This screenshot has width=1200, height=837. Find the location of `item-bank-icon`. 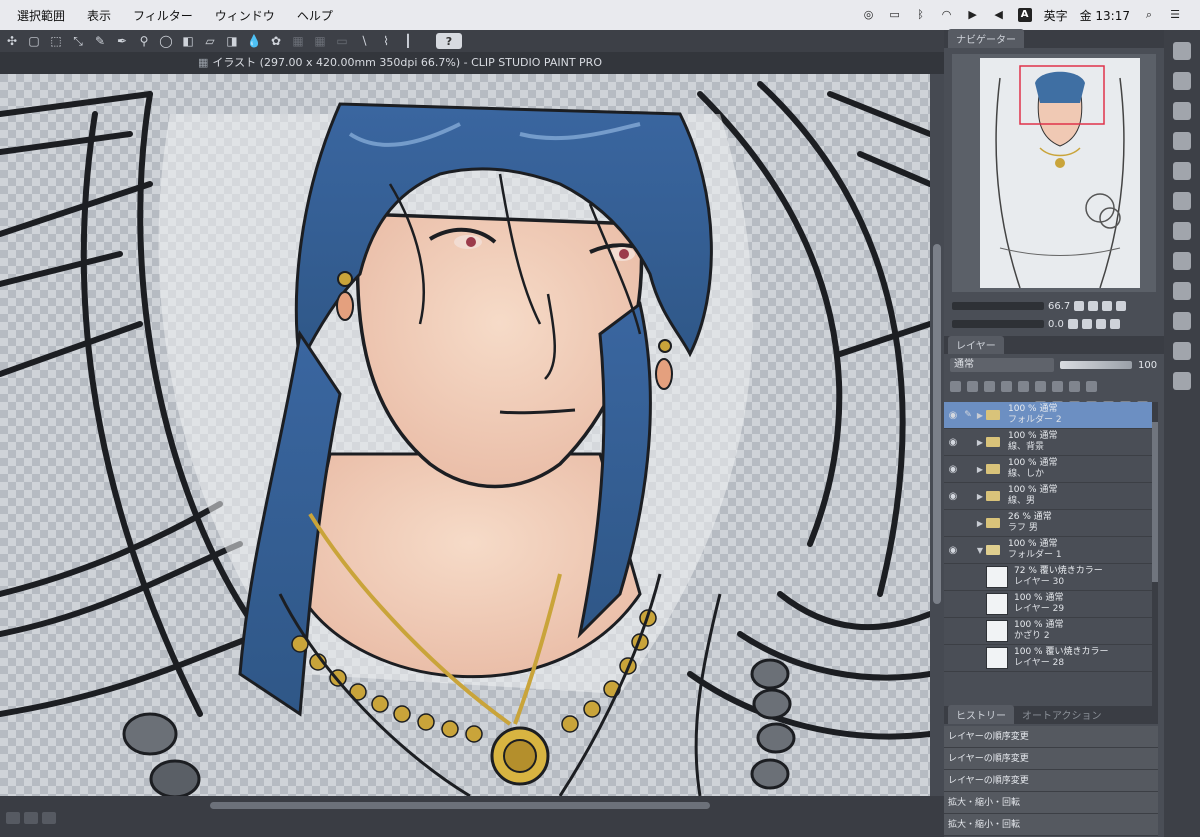

item-bank-icon is located at coordinates (1182, 321).